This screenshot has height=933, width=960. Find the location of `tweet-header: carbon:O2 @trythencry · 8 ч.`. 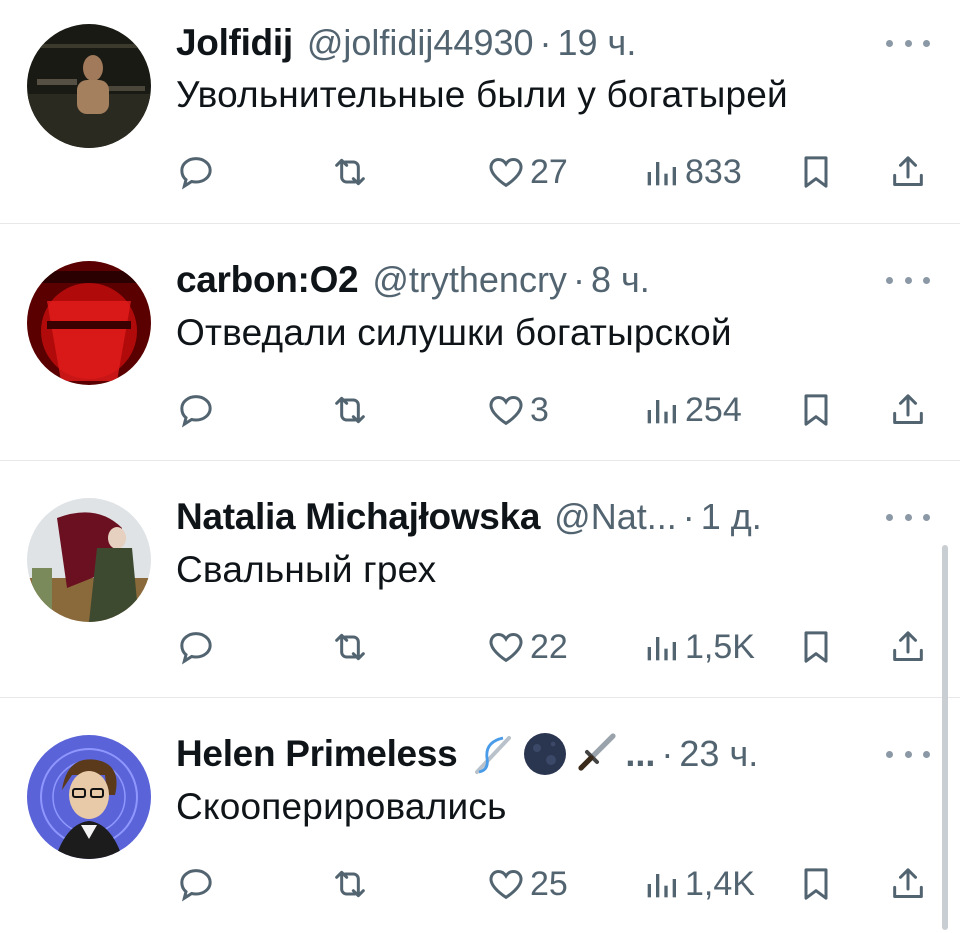

tweet-header: carbon:O2 @trythencry · 8 ч. is located at coordinates (553, 280).